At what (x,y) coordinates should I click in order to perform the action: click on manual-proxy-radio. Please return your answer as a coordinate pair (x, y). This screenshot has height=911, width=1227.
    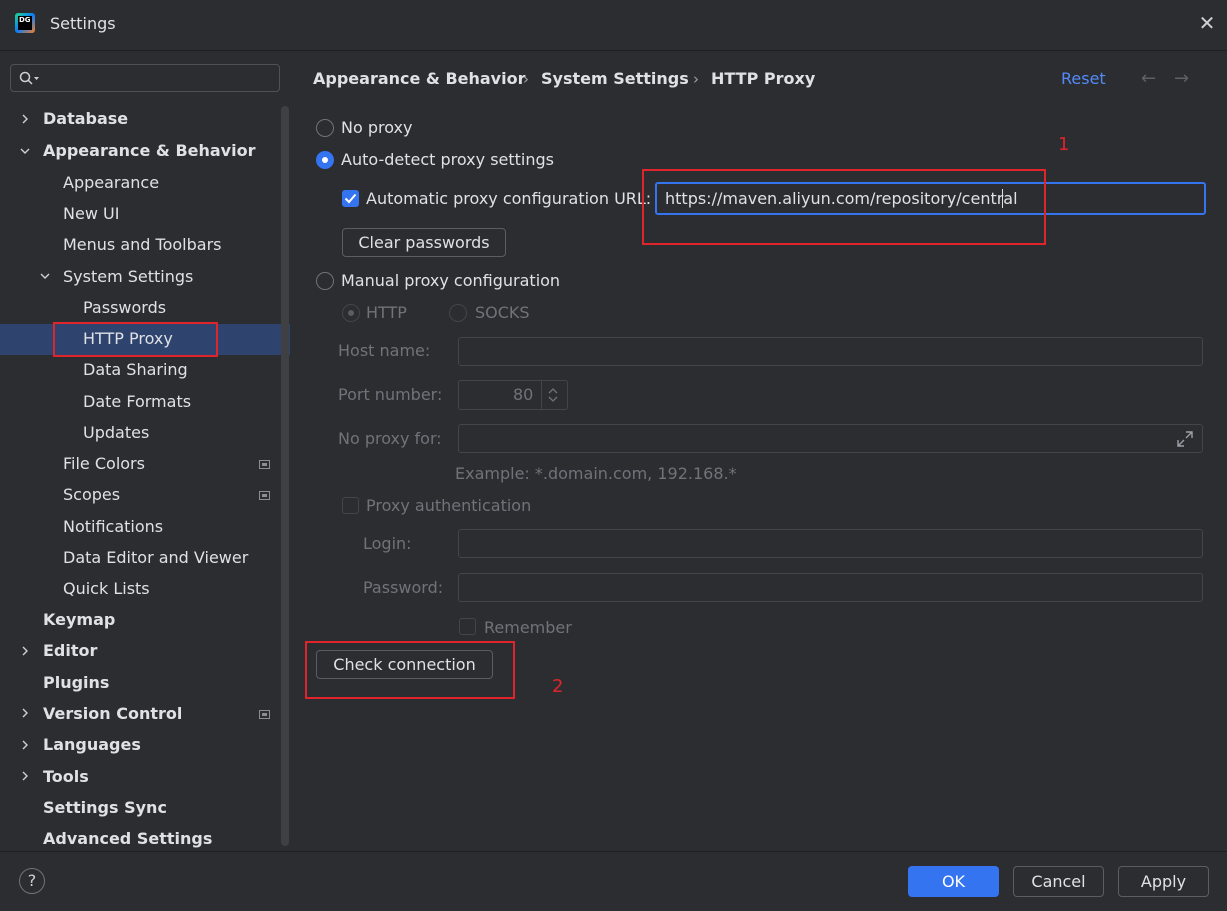
    Looking at the image, I should click on (325, 281).